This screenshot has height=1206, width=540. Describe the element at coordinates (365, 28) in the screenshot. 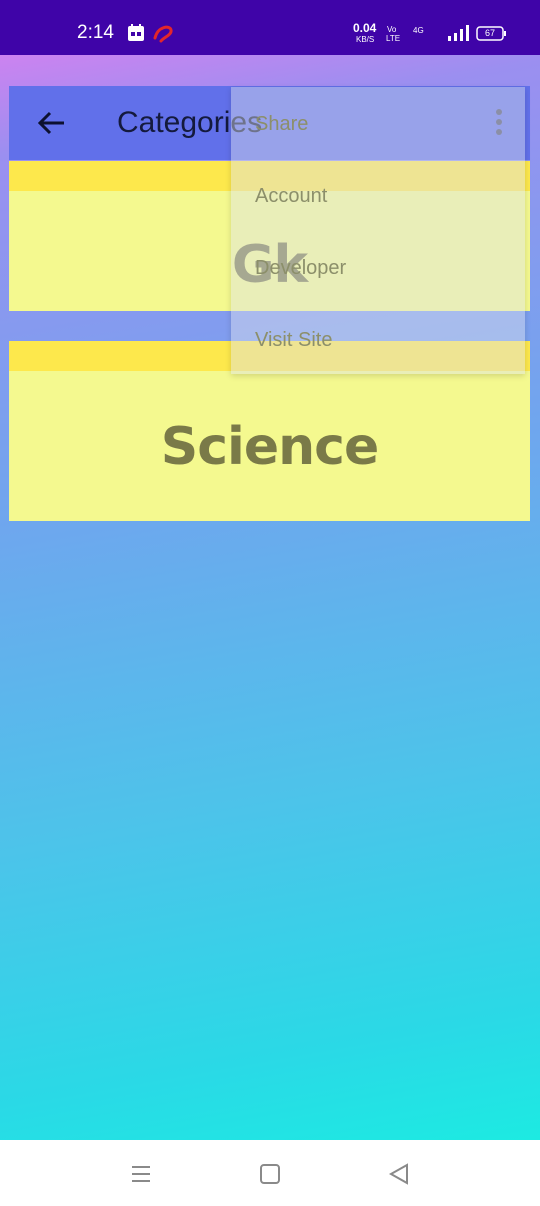

I see `speed-value: 0.04` at that location.